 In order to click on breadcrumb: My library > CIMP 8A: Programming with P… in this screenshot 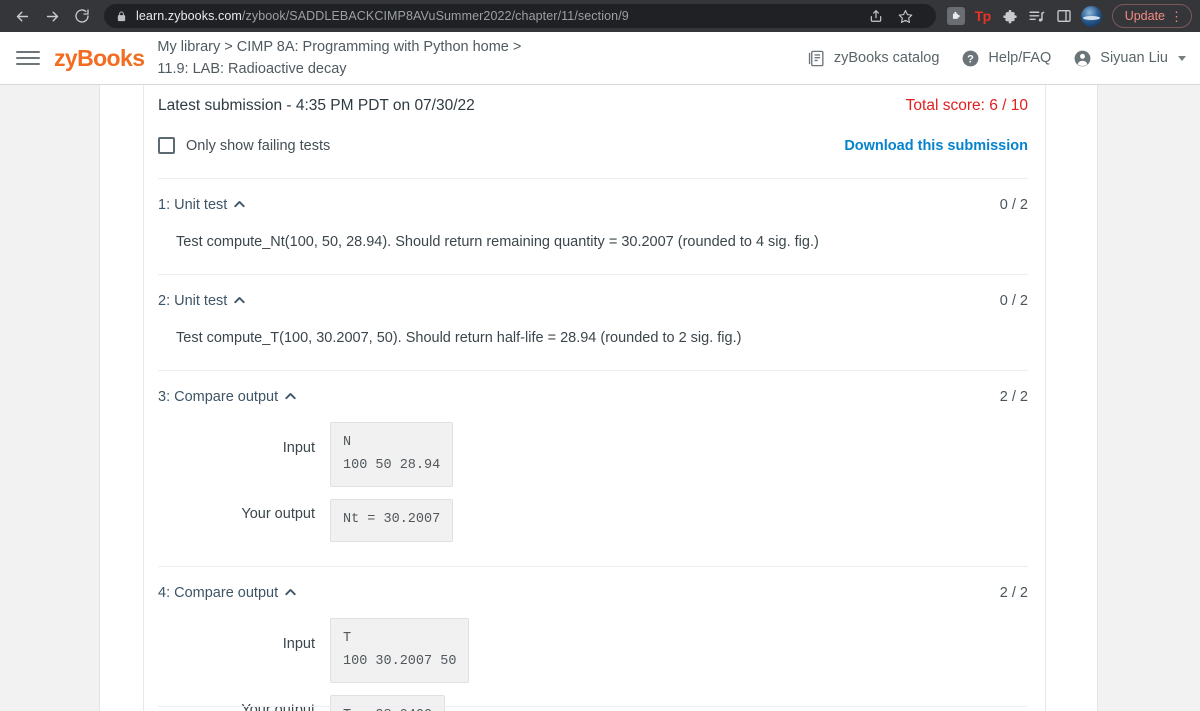, I will do `click(339, 58)`.